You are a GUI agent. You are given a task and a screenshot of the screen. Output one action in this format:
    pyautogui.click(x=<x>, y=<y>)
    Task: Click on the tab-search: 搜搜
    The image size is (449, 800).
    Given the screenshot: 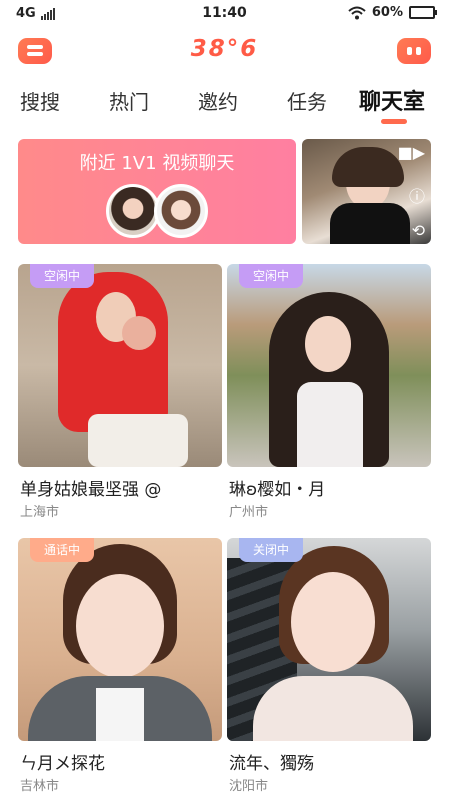 What is the action you would take?
    pyautogui.click(x=40, y=100)
    